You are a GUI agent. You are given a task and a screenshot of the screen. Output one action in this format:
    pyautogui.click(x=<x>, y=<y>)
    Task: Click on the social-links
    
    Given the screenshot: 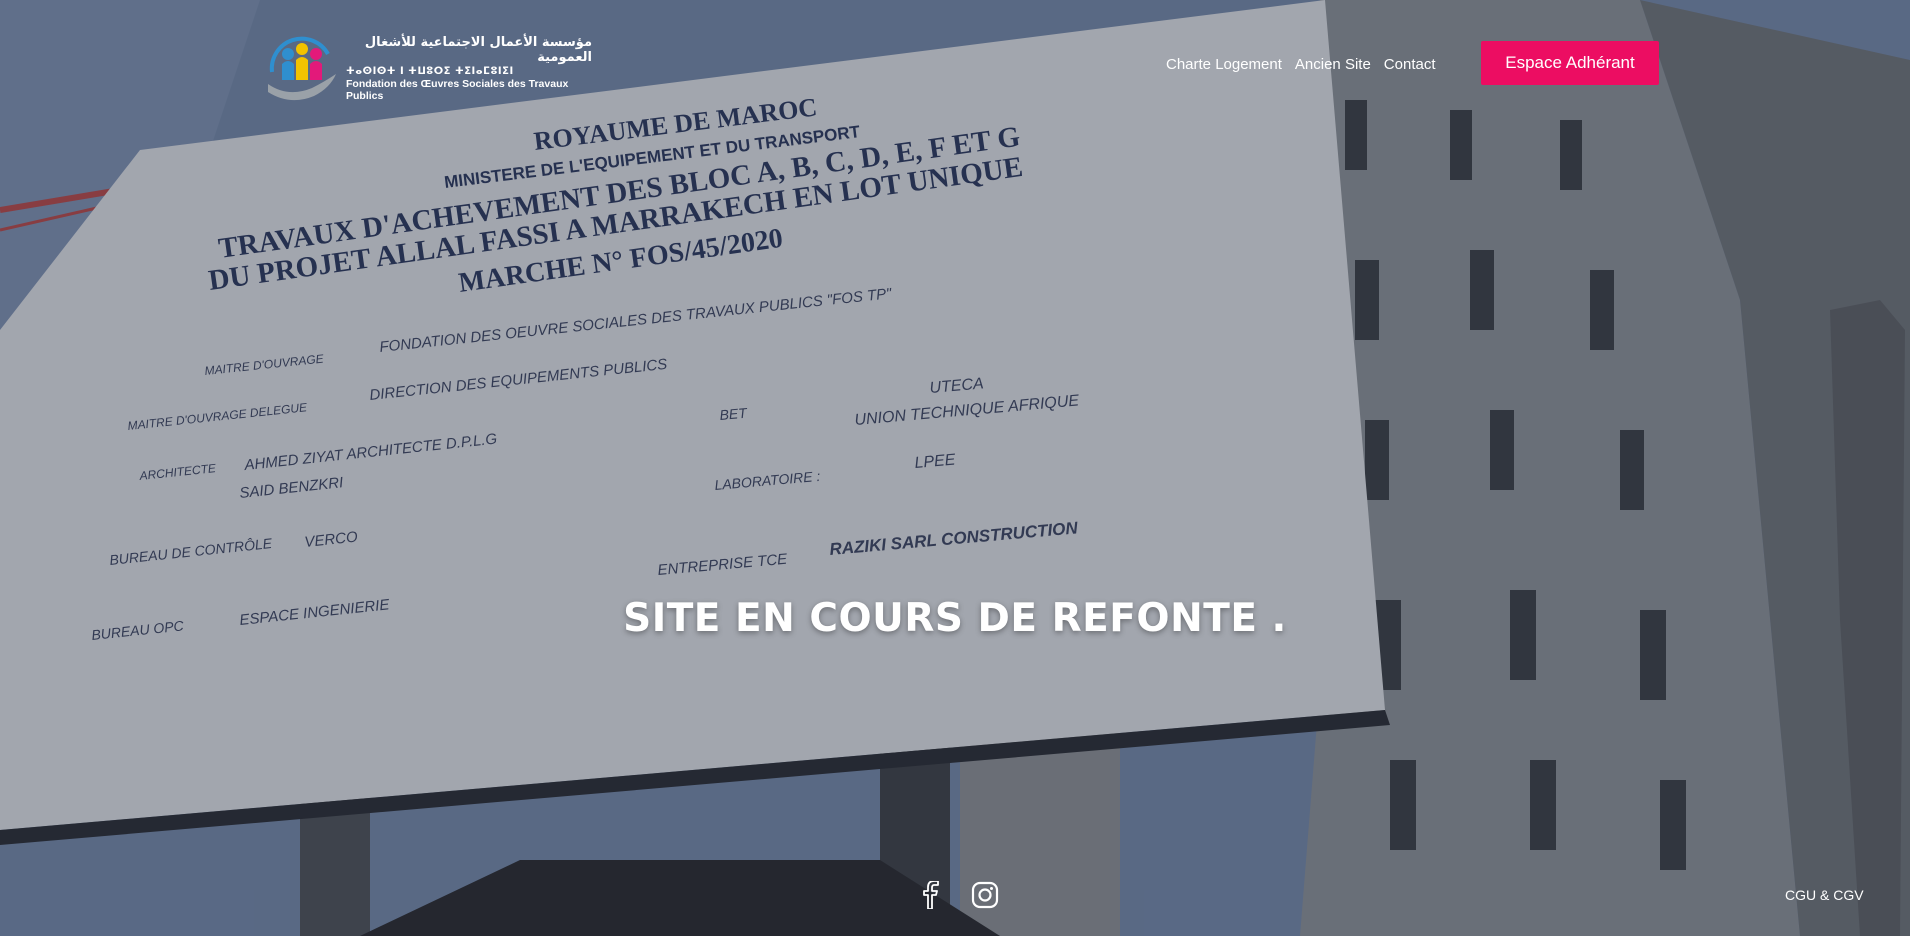 What is the action you would take?
    pyautogui.click(x=958, y=895)
    